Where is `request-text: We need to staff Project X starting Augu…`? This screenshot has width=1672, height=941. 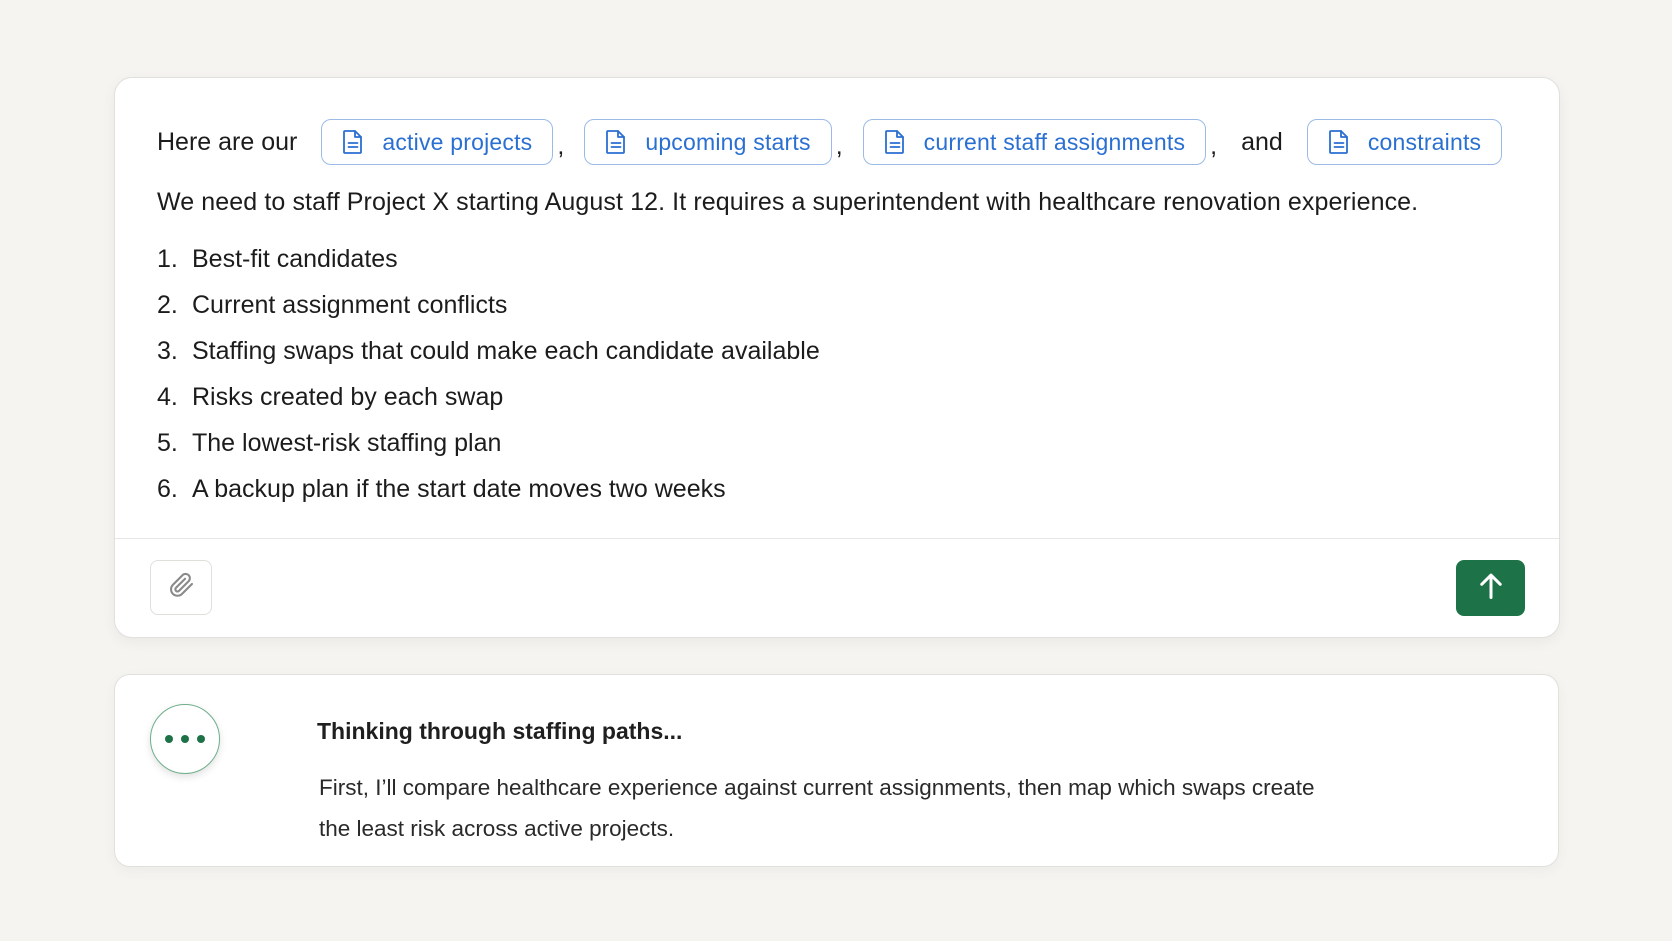
request-text: We need to staff Project X starting Augu… is located at coordinates (788, 202).